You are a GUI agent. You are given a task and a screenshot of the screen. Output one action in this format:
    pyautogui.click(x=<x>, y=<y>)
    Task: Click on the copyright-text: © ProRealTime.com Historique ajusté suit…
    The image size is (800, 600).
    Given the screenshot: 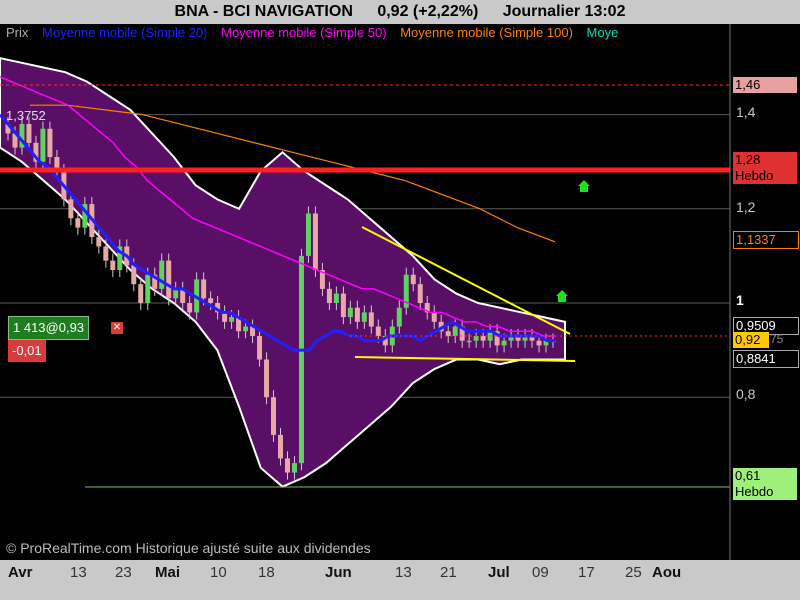 What is the action you would take?
    pyautogui.click(x=188, y=548)
    